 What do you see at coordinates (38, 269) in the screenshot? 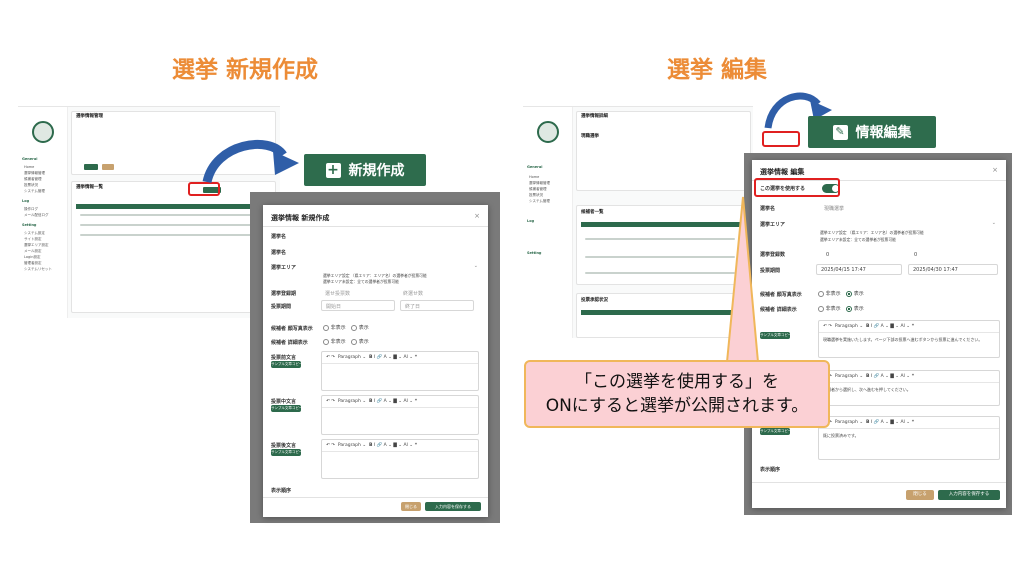
I see `sidebar-item-reset: システムリセット` at bounding box center [38, 269].